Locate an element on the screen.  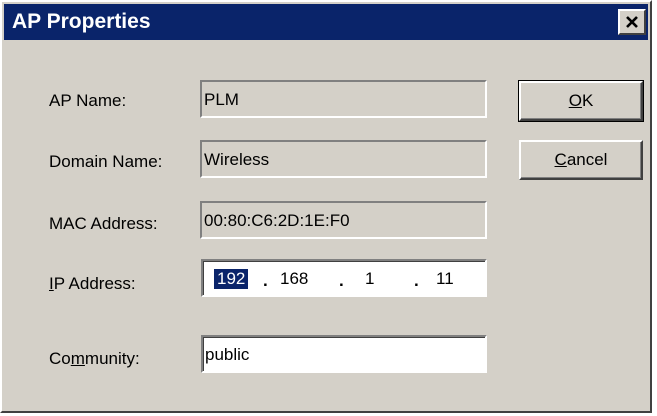
ip-address-label-rest: P Address: is located at coordinates (94, 283).